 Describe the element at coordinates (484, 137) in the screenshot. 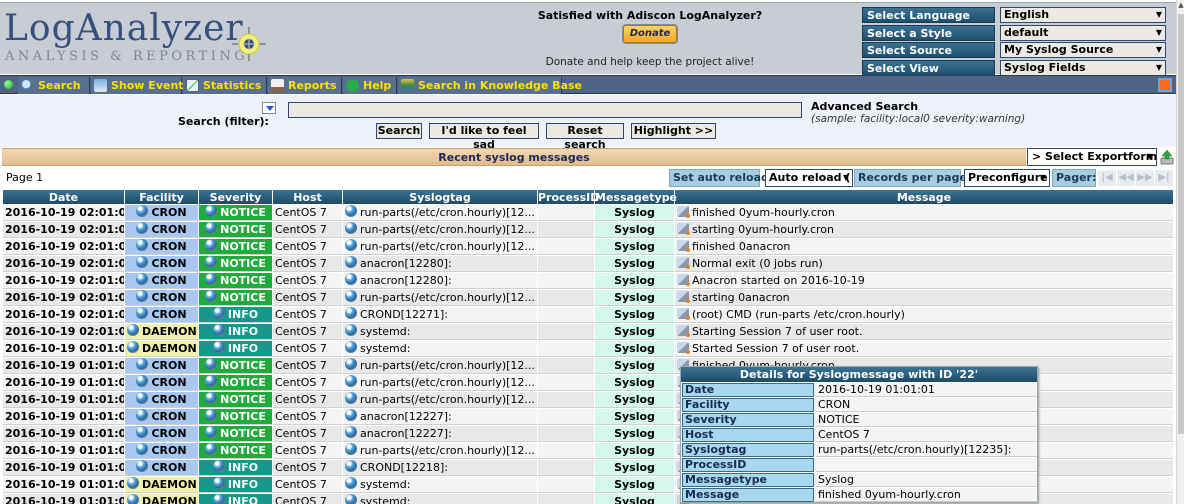

I see `feel-sad-button: I'd like to feel sad` at that location.